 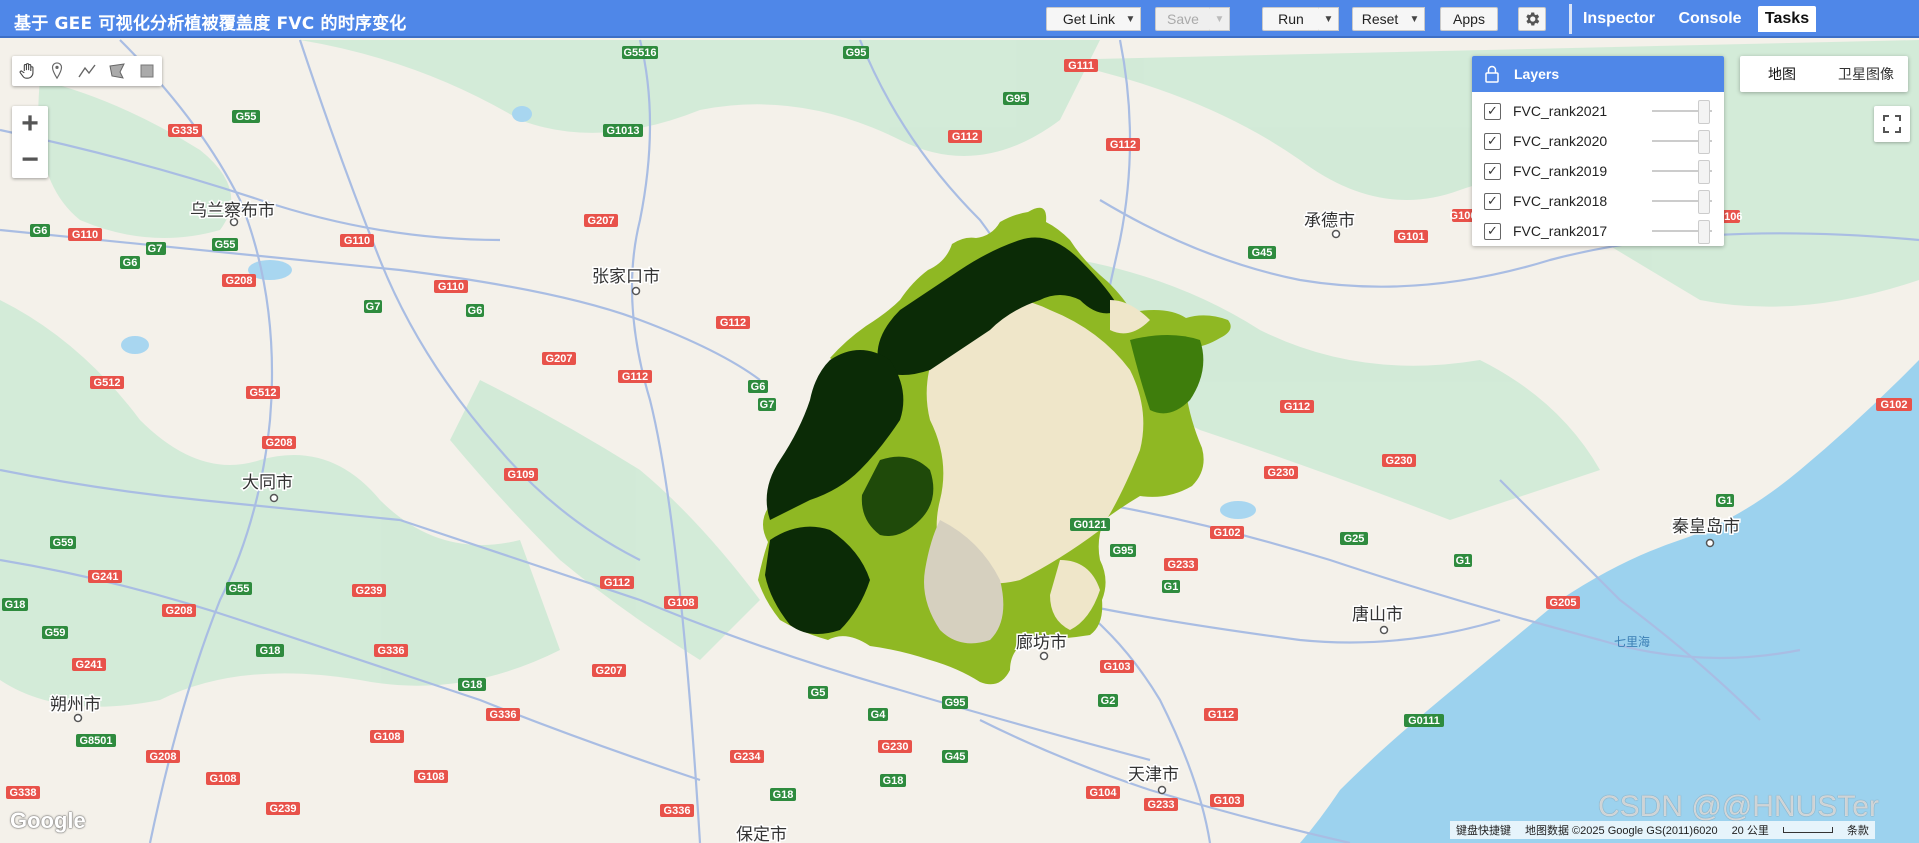 What do you see at coordinates (1415, 19) in the screenshot?
I see `reset-dropdown-icon: ▼` at bounding box center [1415, 19].